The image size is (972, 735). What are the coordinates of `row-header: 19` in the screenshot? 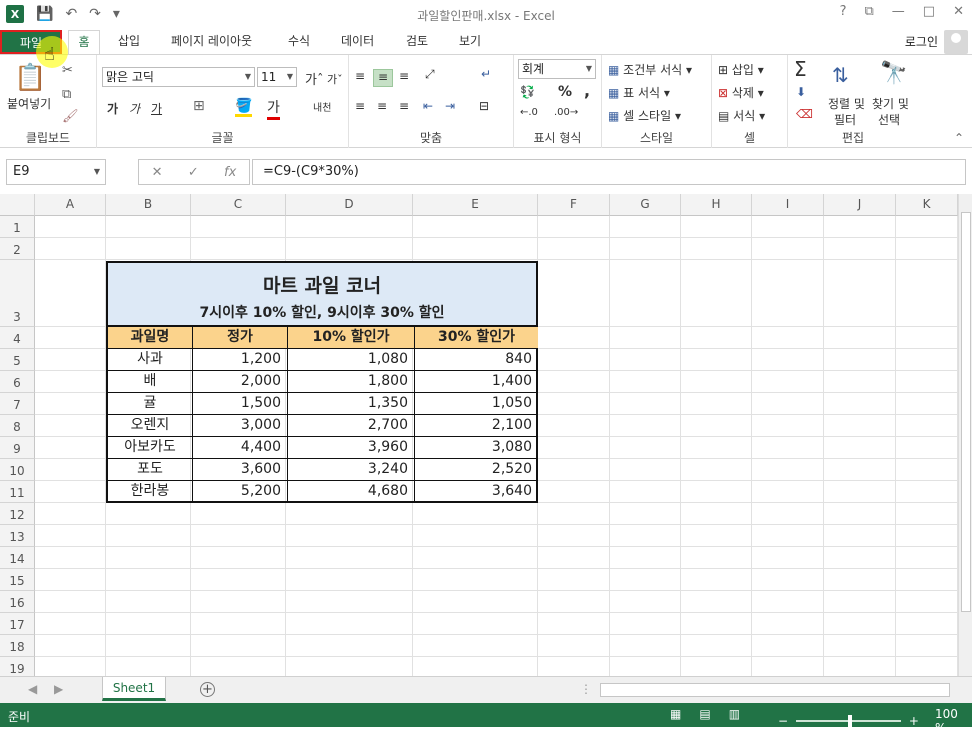 It's located at (17, 666).